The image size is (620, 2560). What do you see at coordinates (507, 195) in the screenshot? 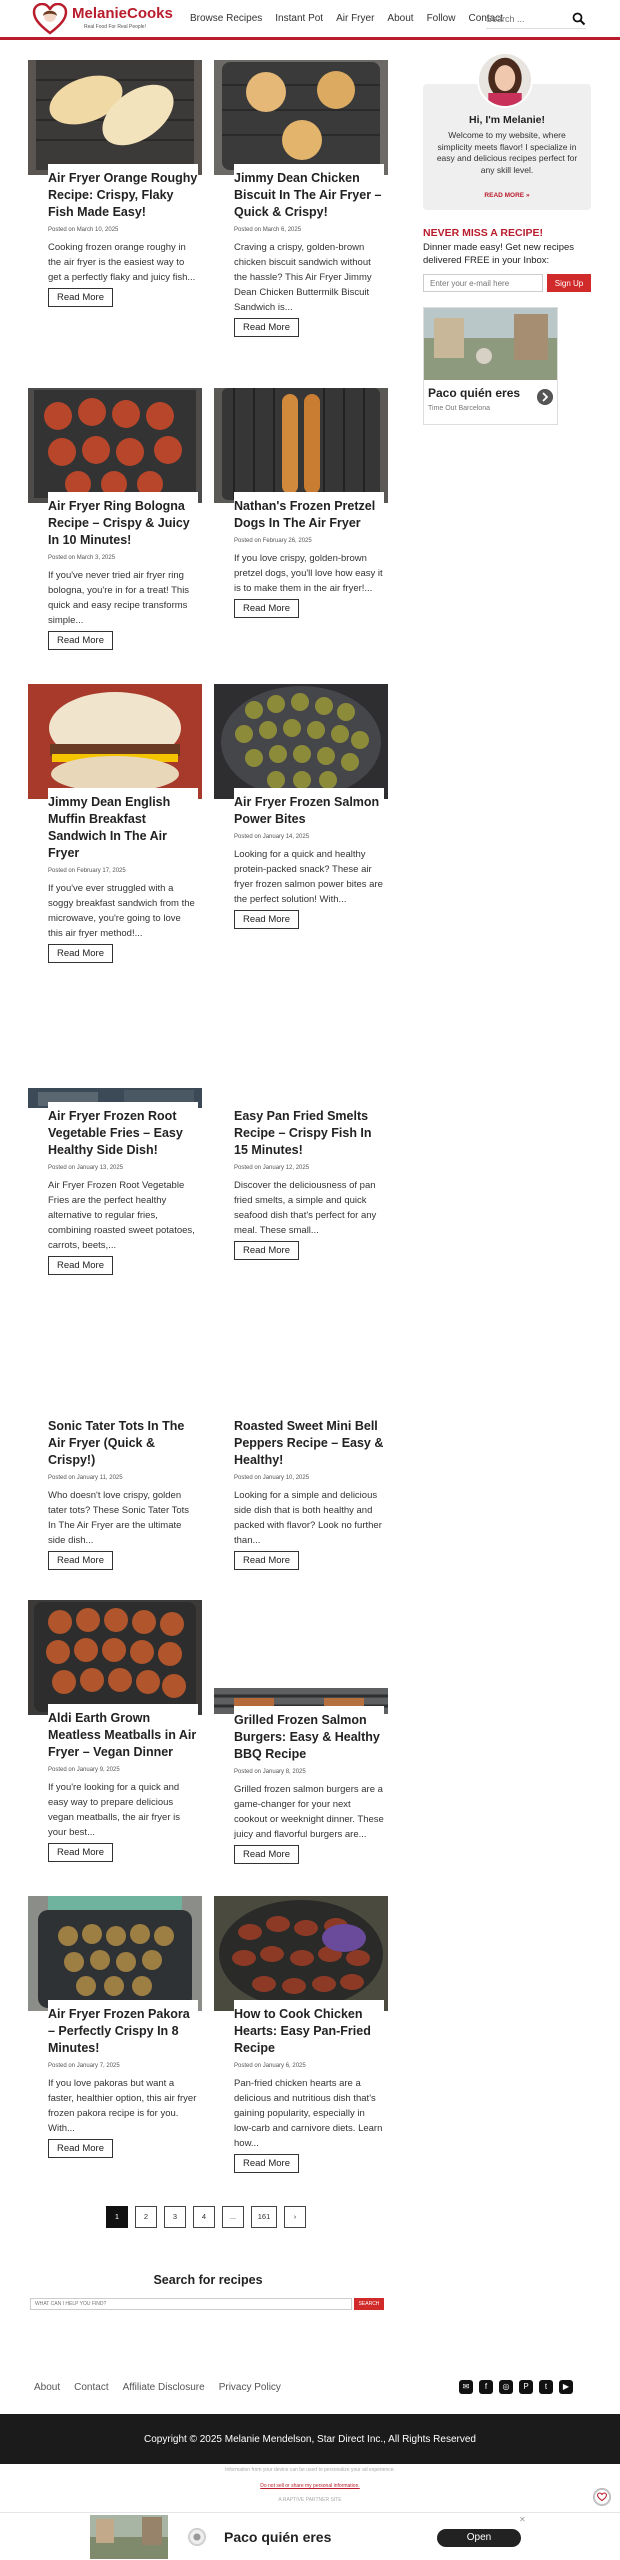
I see `about-read-more: READ MORE »` at bounding box center [507, 195].